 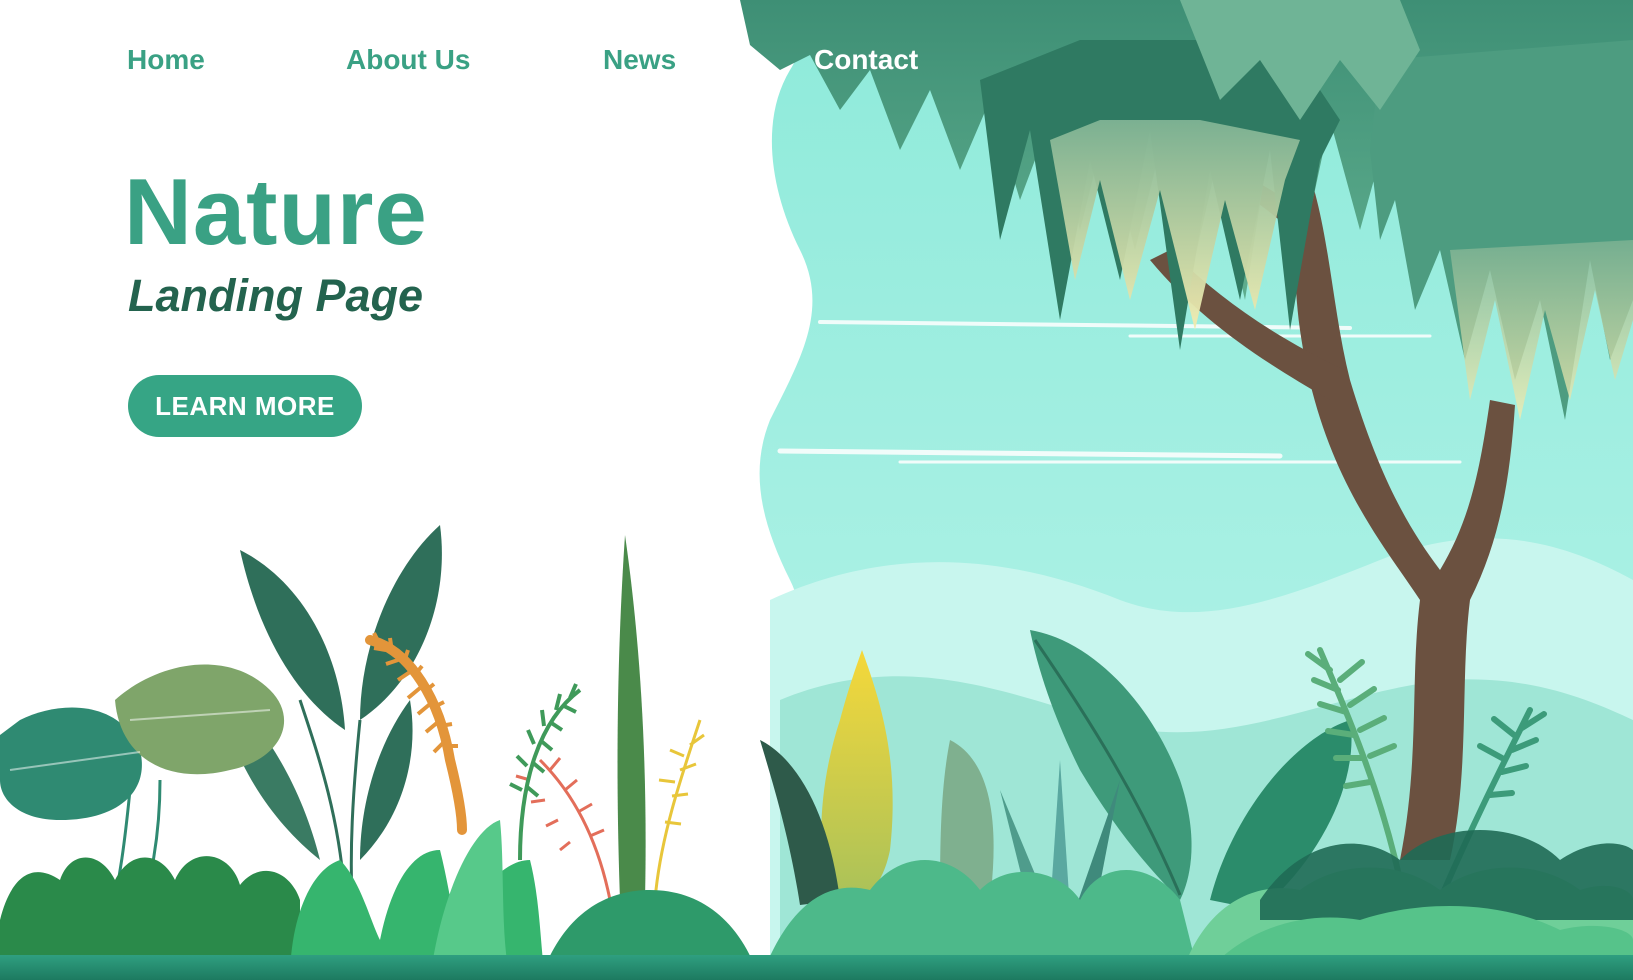 I want to click on grass-blade, so click(x=661, y=718).